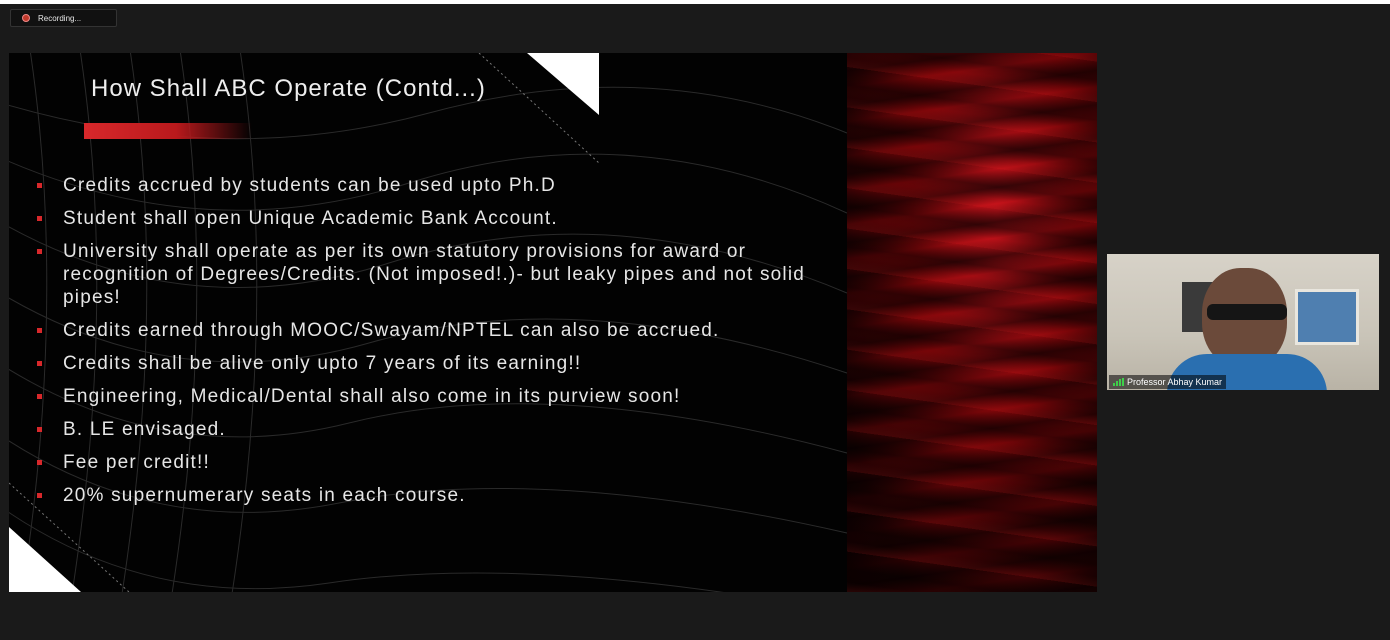 Image resolution: width=1390 pixels, height=640 pixels. Describe the element at coordinates (1175, 382) in the screenshot. I see `participant-name: Professor Abhay Kumar` at that location.